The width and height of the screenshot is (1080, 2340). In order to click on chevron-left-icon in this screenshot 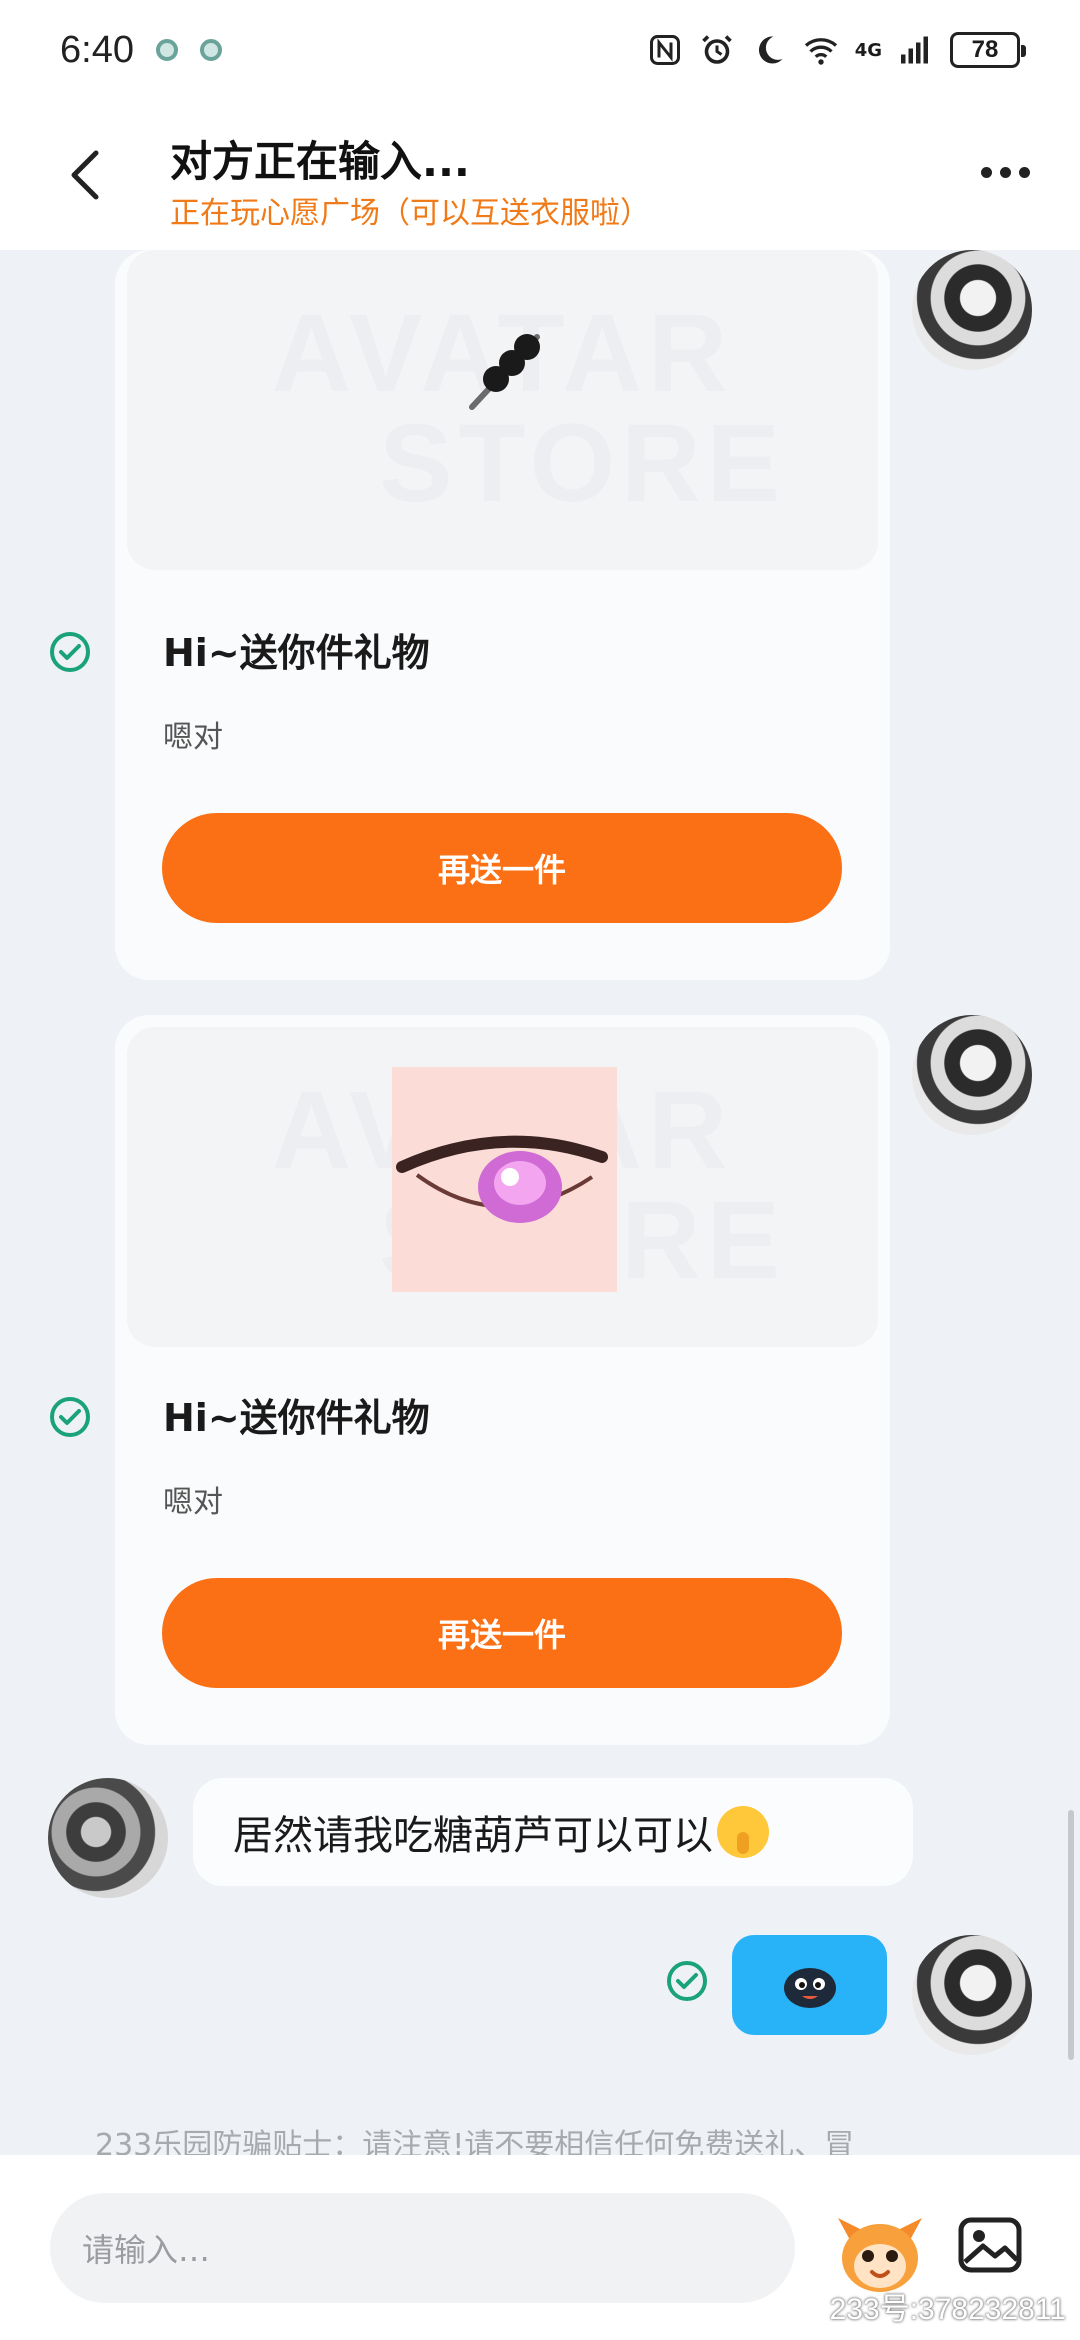, I will do `click(85, 175)`.